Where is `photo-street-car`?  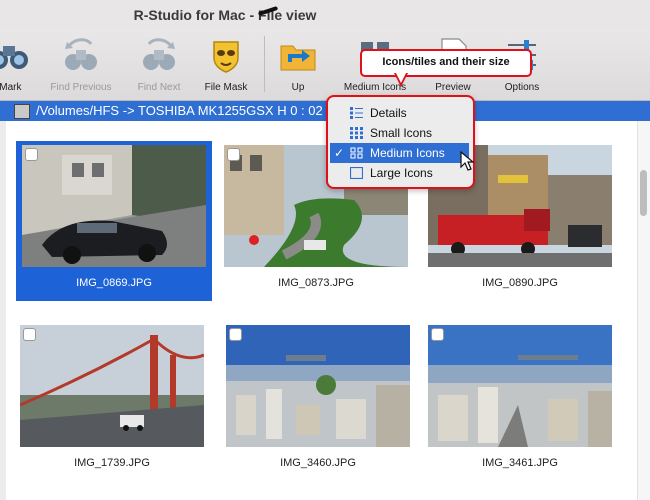 photo-street-car is located at coordinates (114, 206).